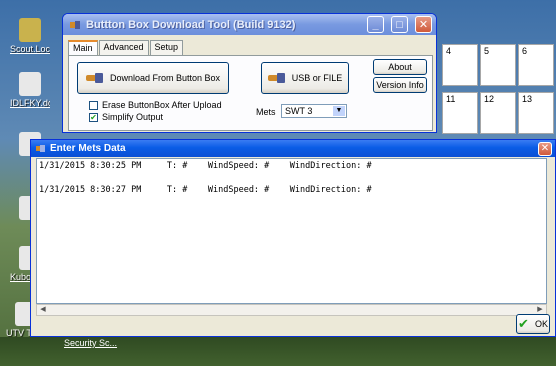  Describe the element at coordinates (460, 65) in the screenshot. I see `tile-4: 4` at that location.